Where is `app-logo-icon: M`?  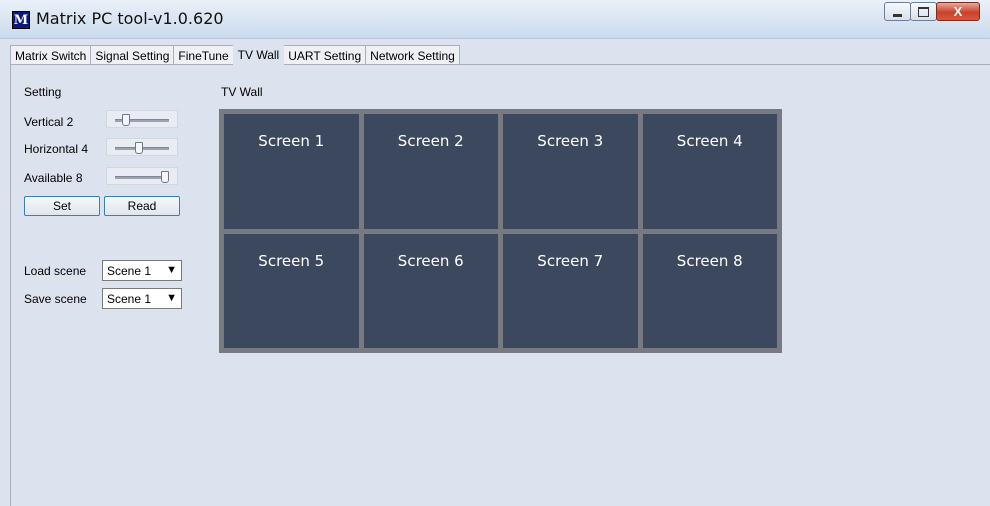
app-logo-icon: M is located at coordinates (21, 20).